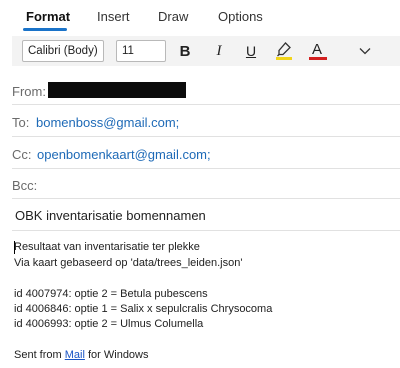 The width and height of the screenshot is (400, 368). I want to click on highlight-button, so click(284, 51).